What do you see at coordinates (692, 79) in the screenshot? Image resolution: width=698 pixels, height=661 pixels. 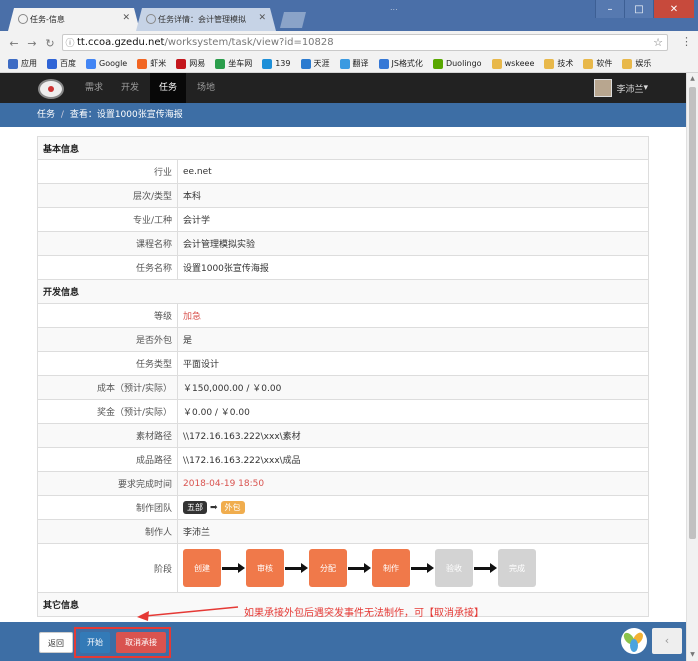 I see `scroll-up-icon: ▲` at bounding box center [692, 79].